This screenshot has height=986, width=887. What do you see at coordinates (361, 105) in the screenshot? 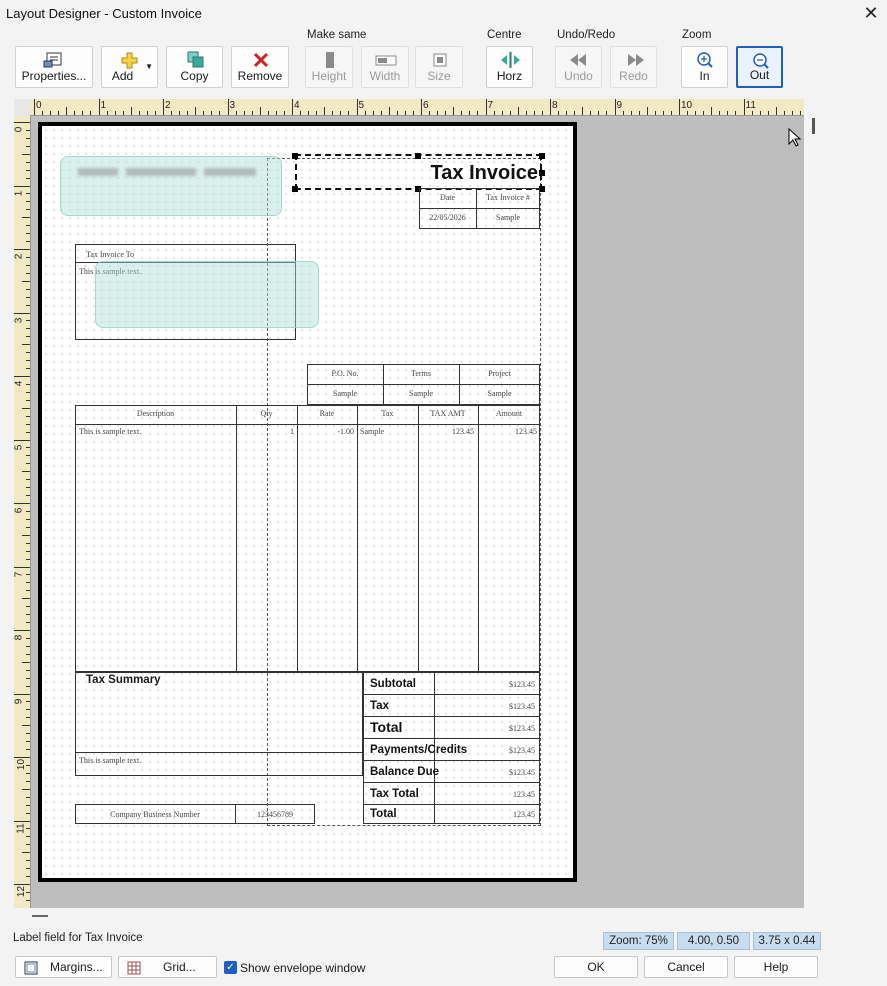
I see `ruler-label: 5` at bounding box center [361, 105].